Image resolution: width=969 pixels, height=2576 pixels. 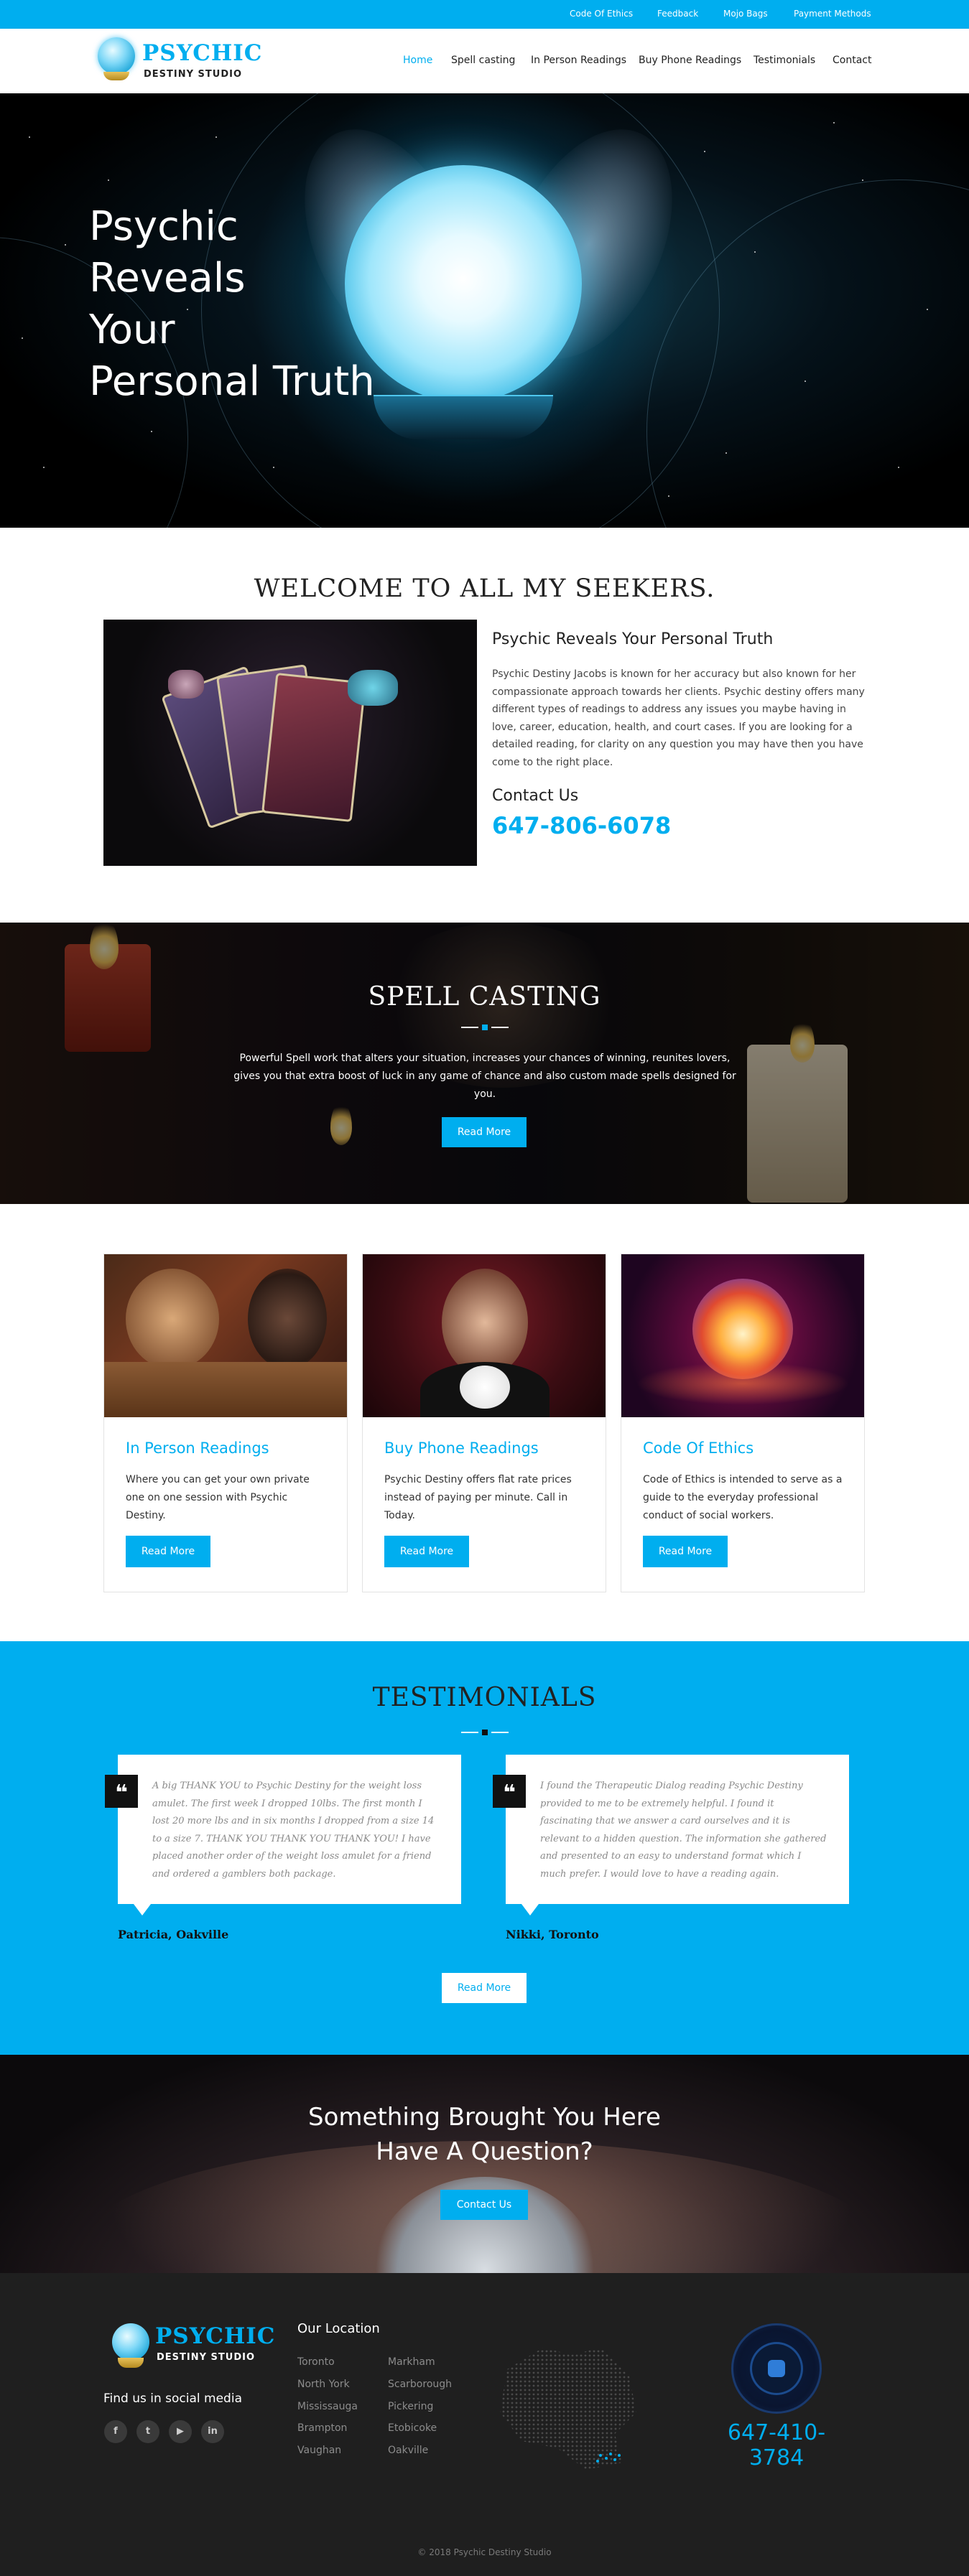 What do you see at coordinates (173, 1934) in the screenshot?
I see `testimonial-author: Patricia, Oakville` at bounding box center [173, 1934].